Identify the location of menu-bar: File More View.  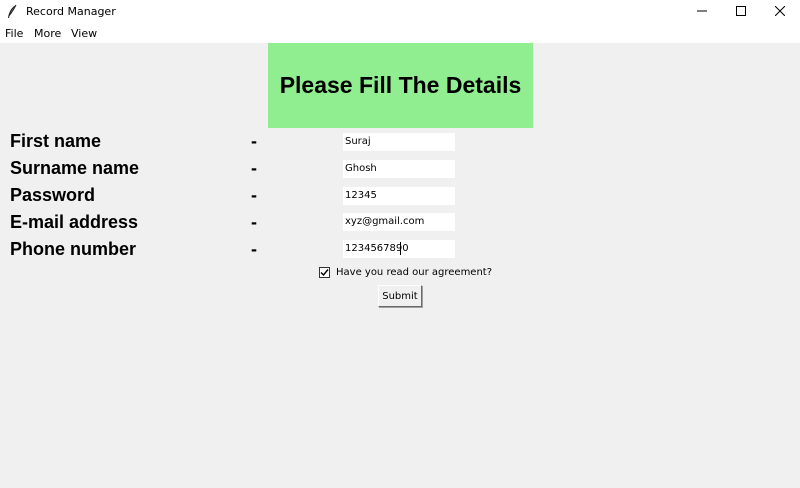
(400, 33).